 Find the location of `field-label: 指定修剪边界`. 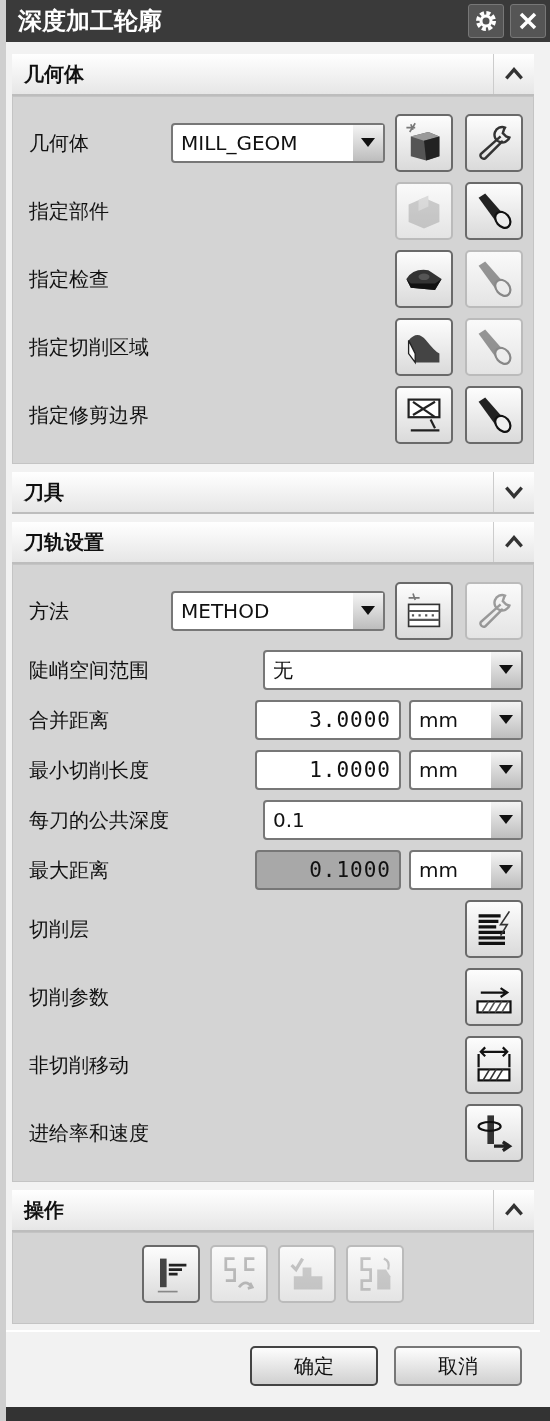

field-label: 指定修剪边界 is located at coordinates (89, 415).